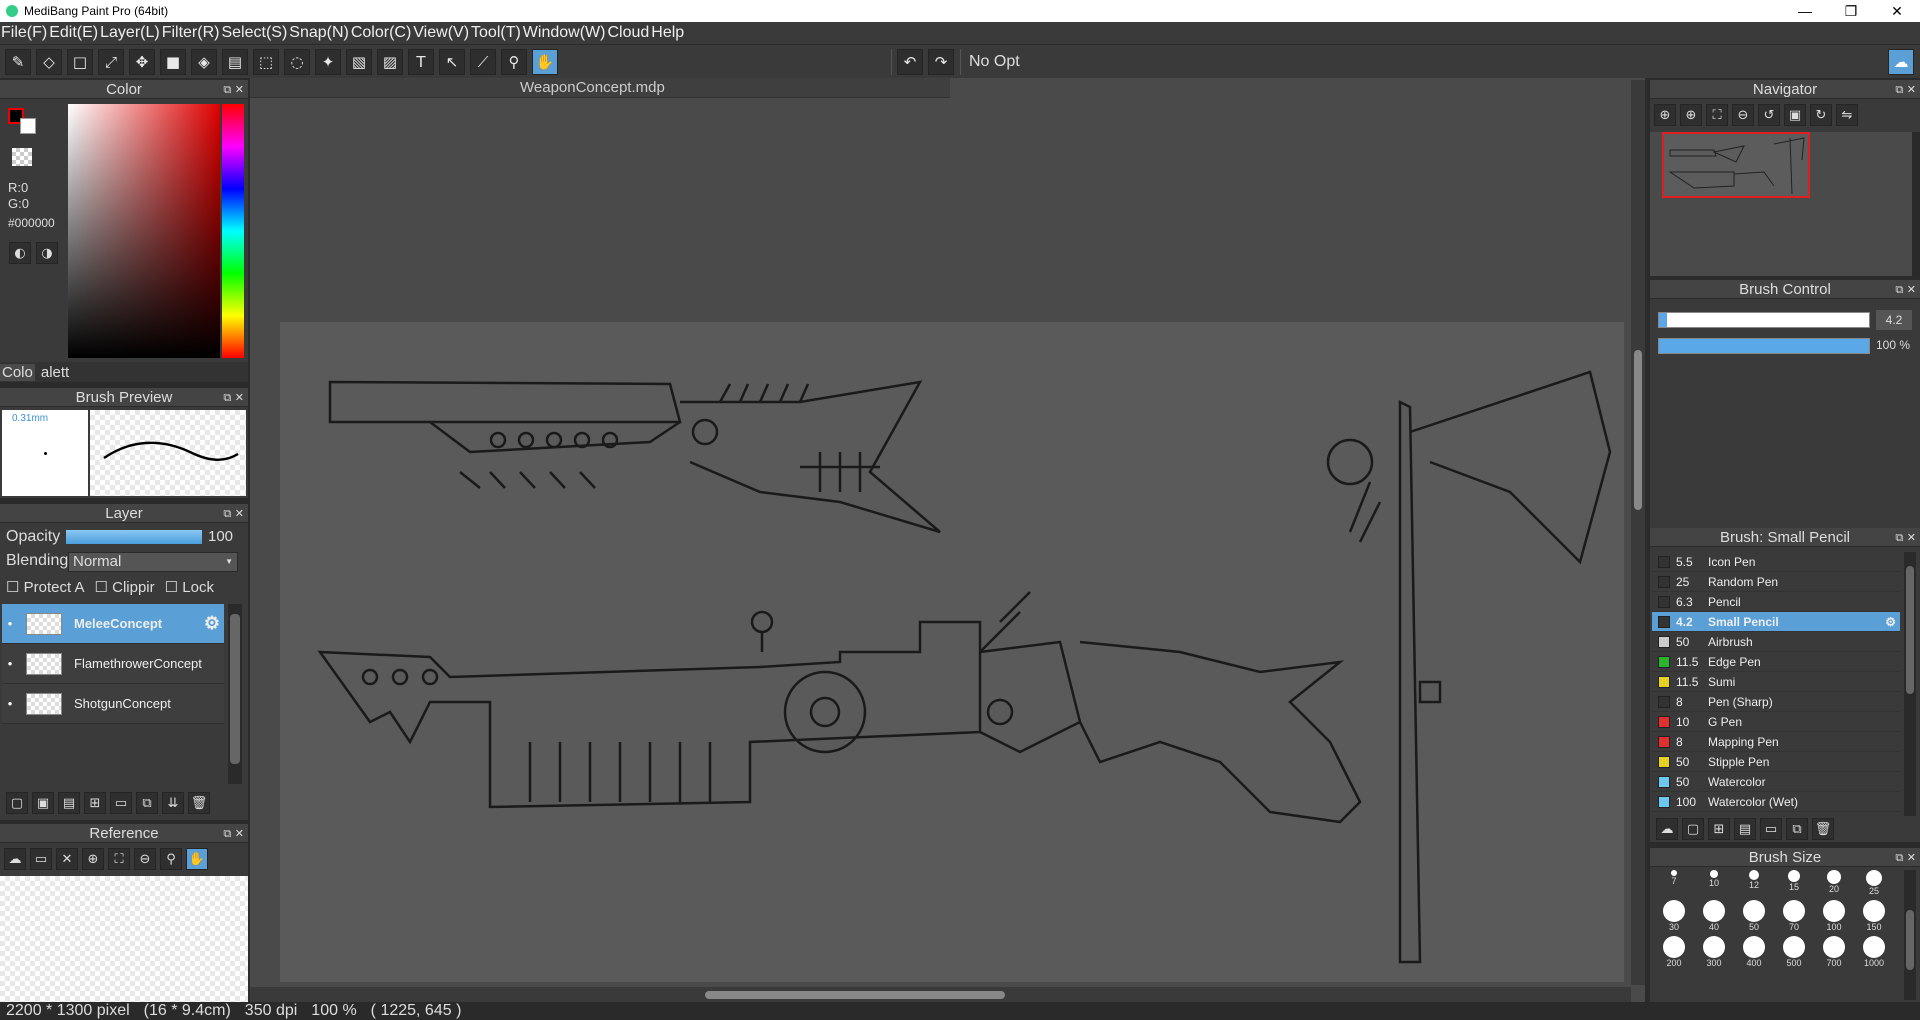  I want to click on brush-size-option: 200, so click(1674, 952).